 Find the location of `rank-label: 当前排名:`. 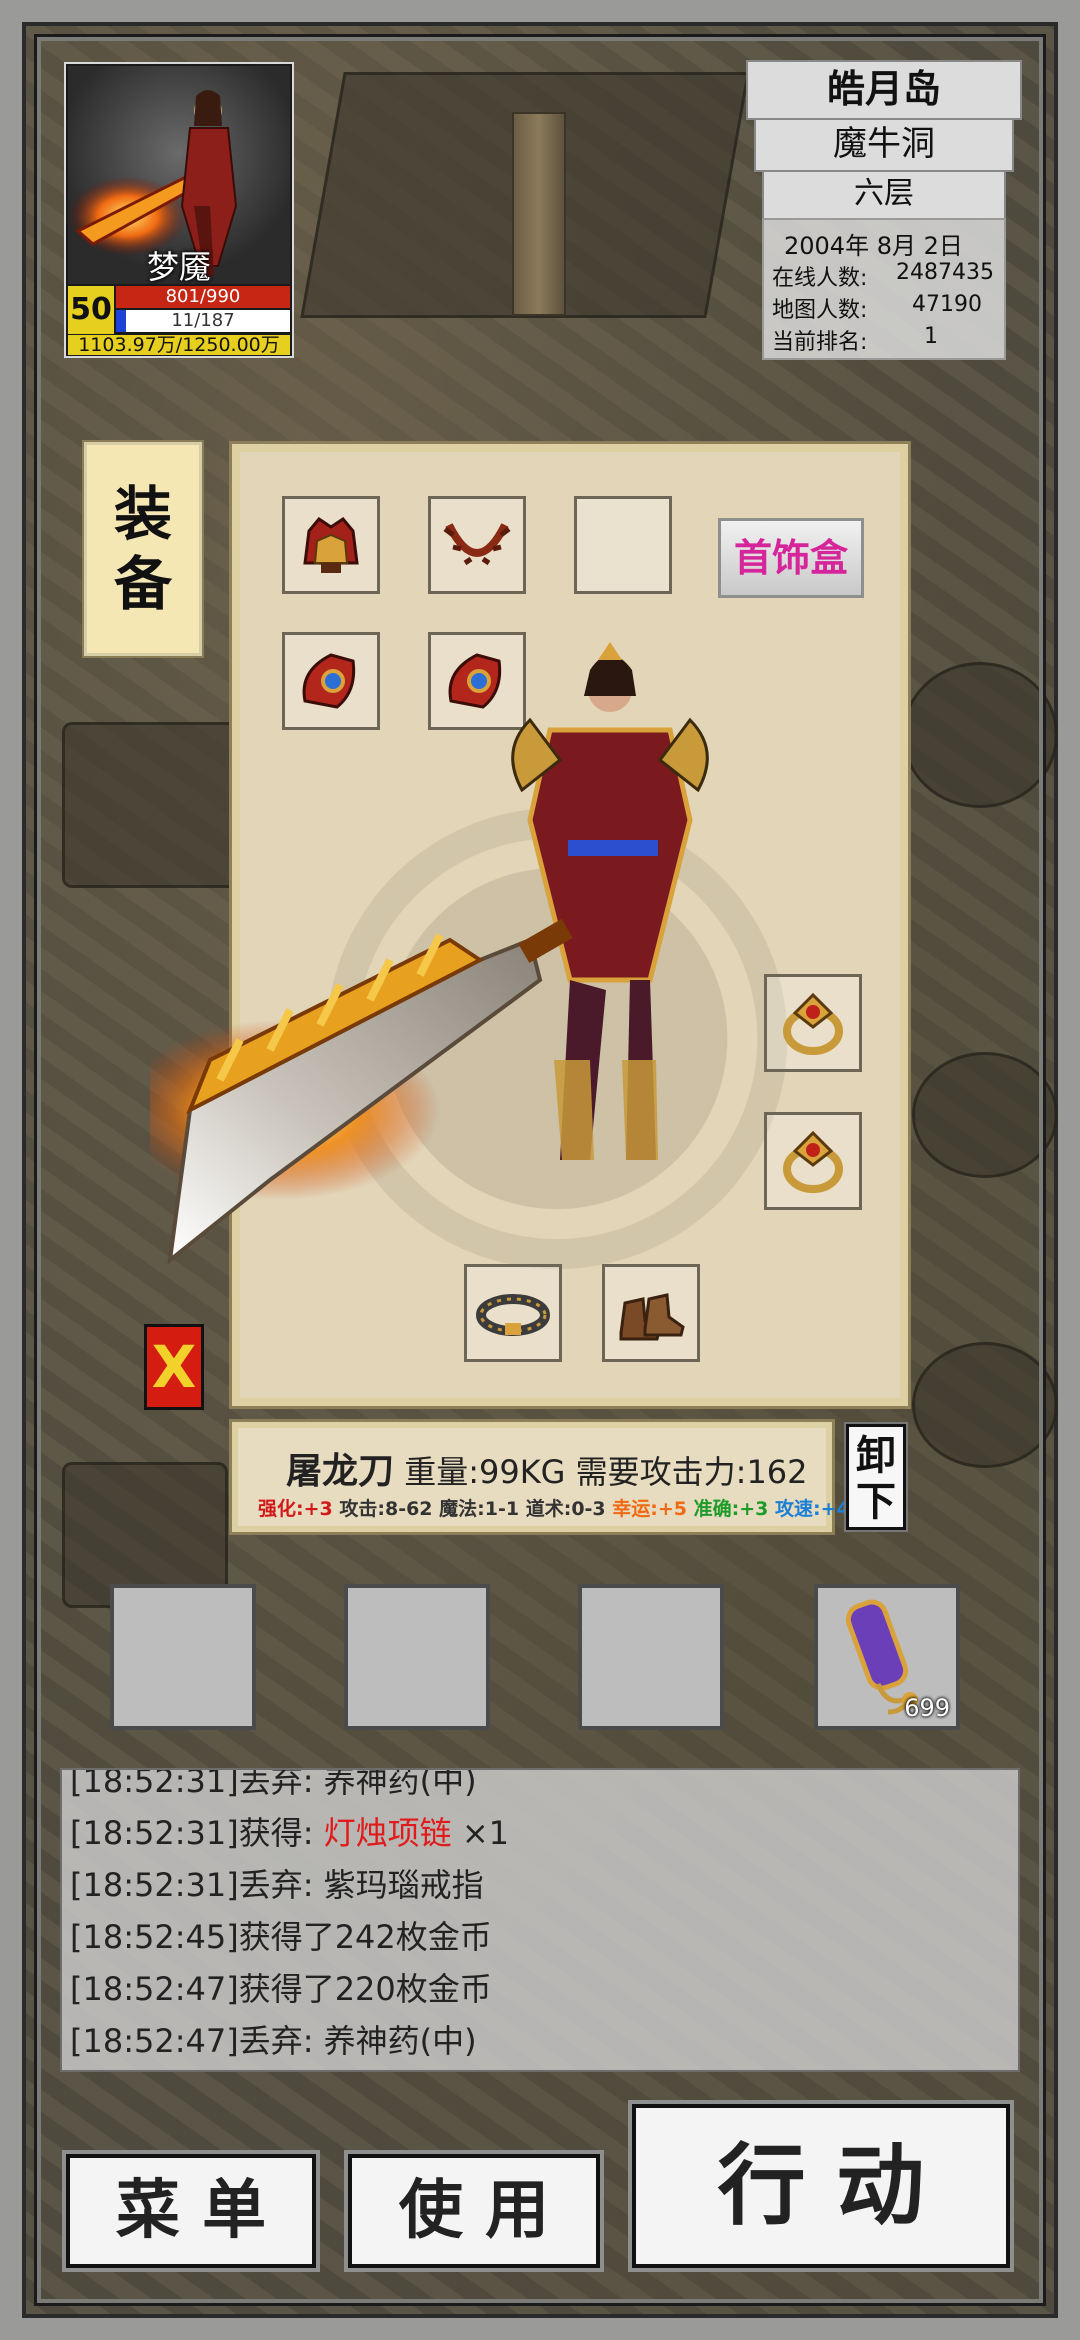

rank-label: 当前排名: is located at coordinates (820, 342).